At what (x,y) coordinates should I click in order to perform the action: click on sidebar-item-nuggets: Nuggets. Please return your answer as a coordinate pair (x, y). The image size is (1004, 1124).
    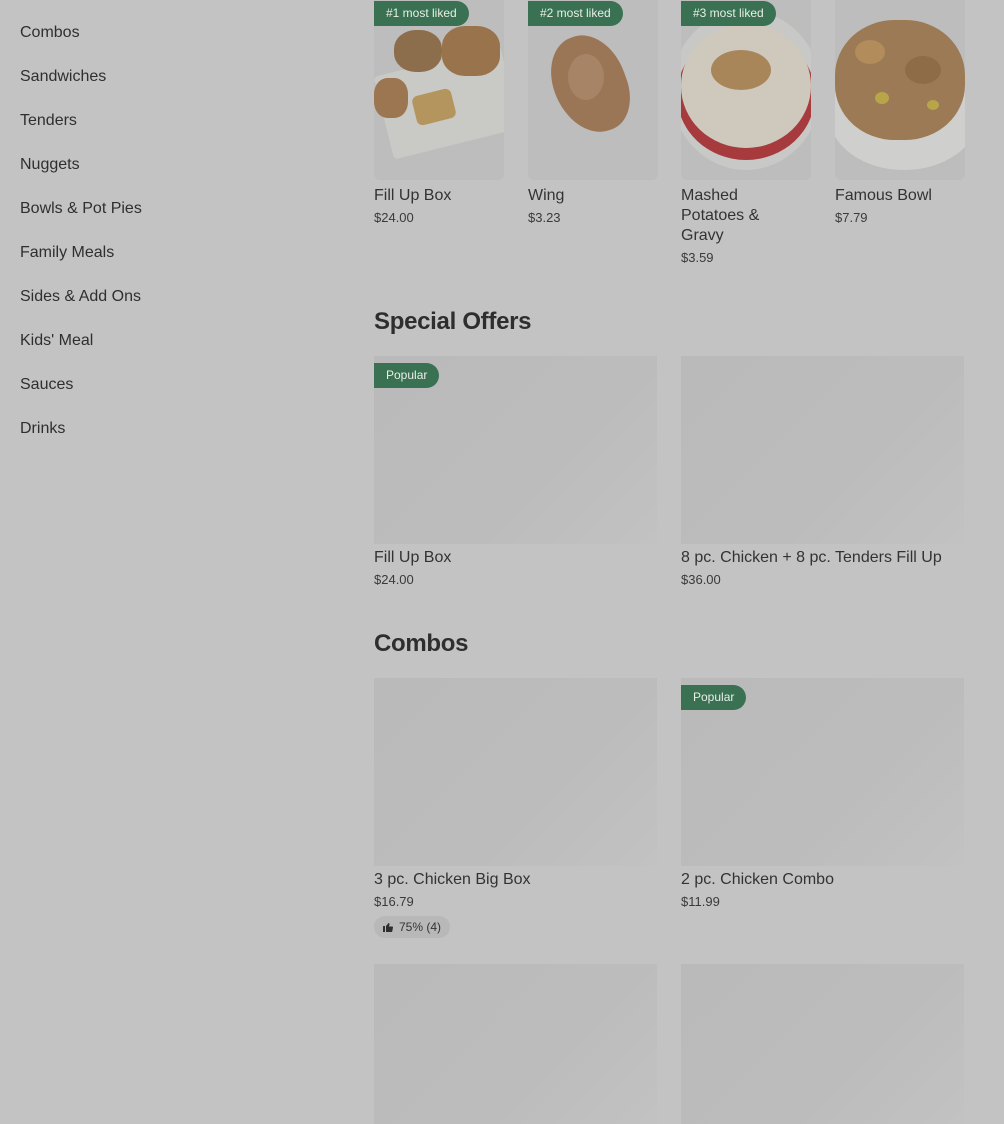
    Looking at the image, I should click on (50, 165).